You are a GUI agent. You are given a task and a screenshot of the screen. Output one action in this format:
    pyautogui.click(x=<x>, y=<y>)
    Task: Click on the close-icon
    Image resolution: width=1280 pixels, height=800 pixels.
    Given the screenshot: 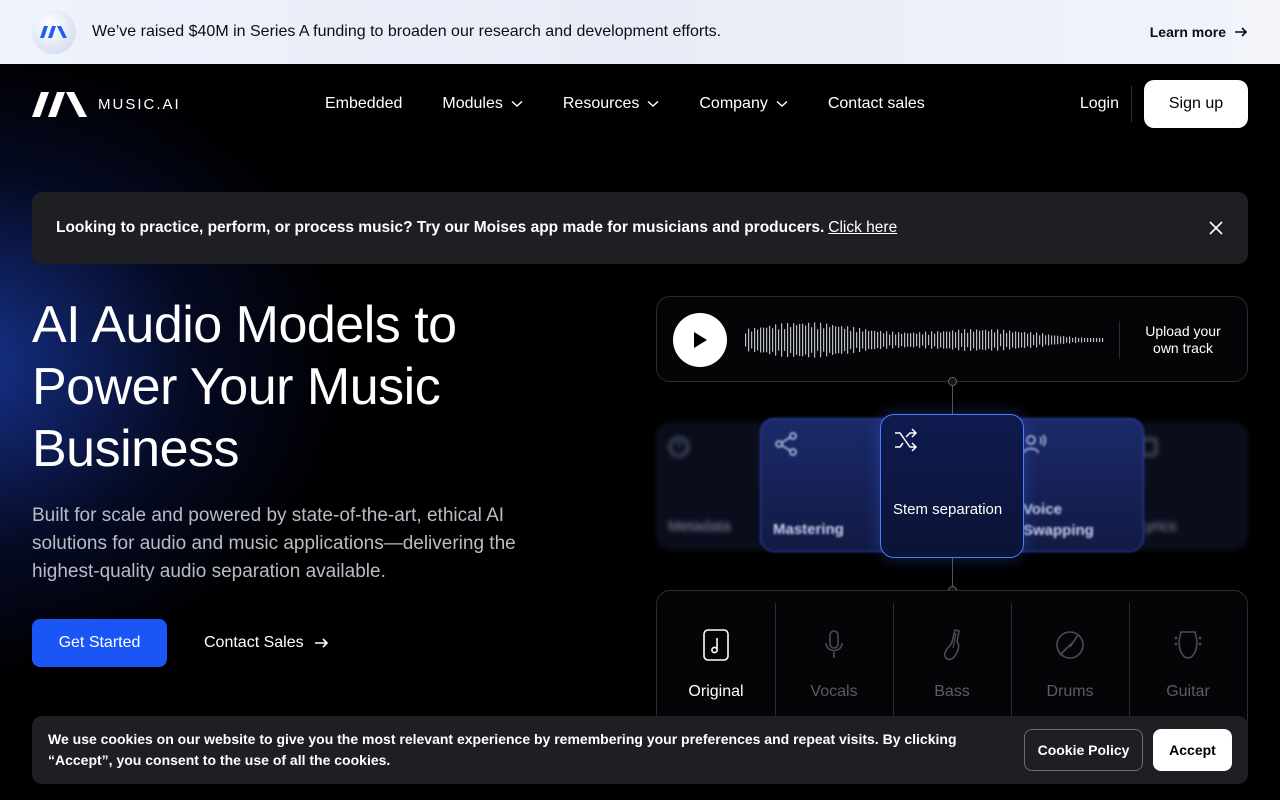 What is the action you would take?
    pyautogui.click(x=1216, y=228)
    